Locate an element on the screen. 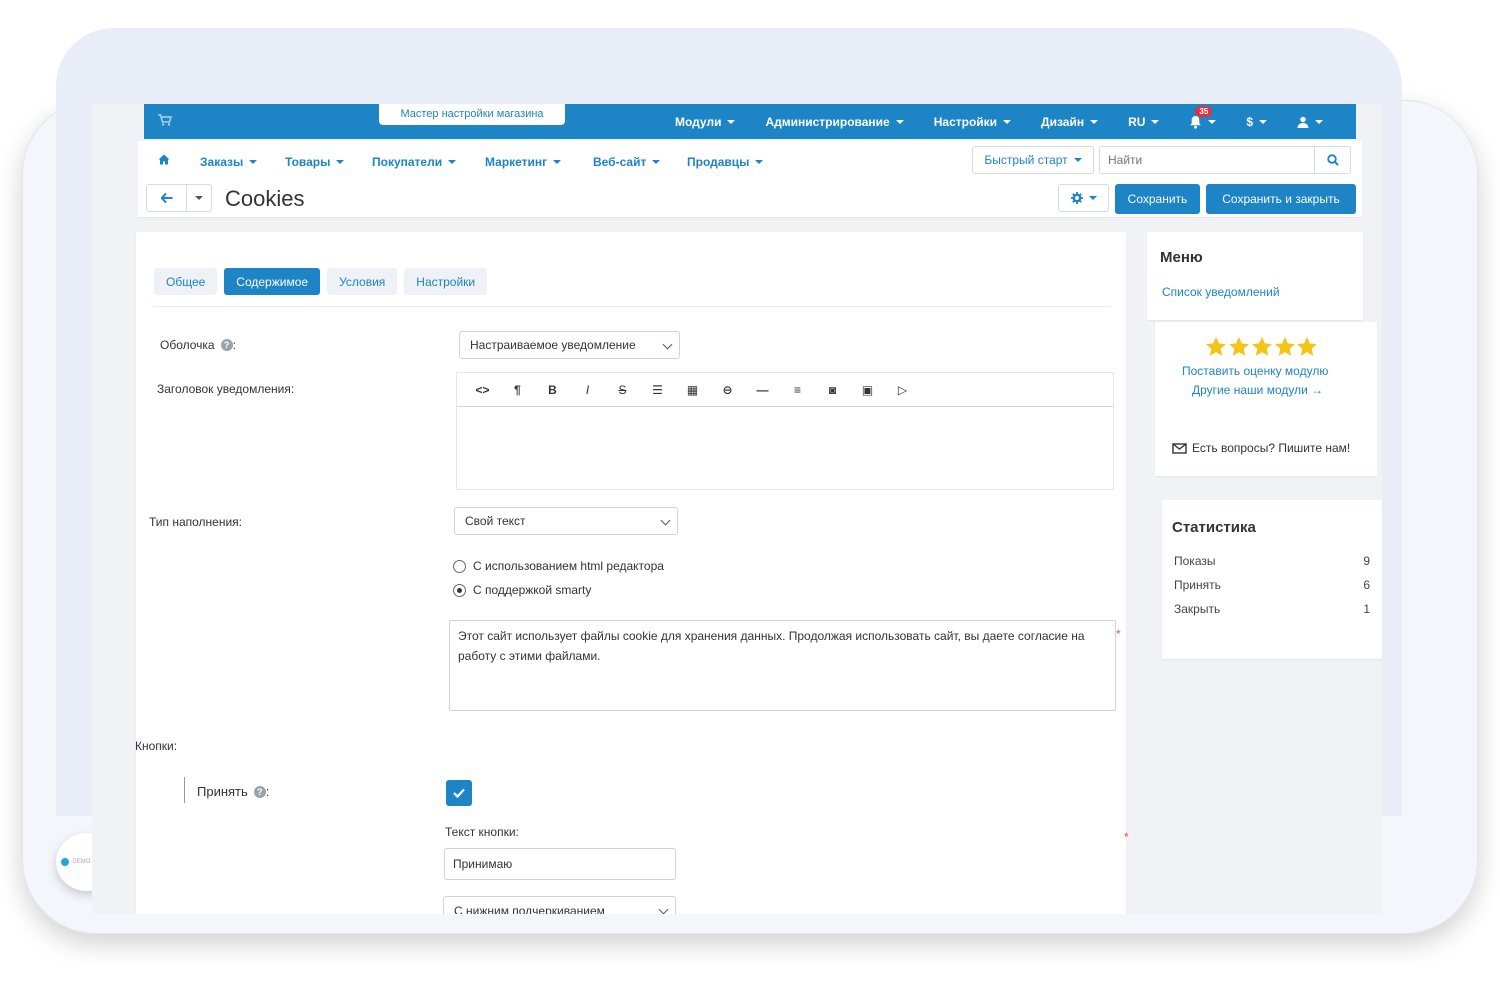 This screenshot has width=1500, height=1000. radio-label: С использованием html редактора is located at coordinates (568, 566).